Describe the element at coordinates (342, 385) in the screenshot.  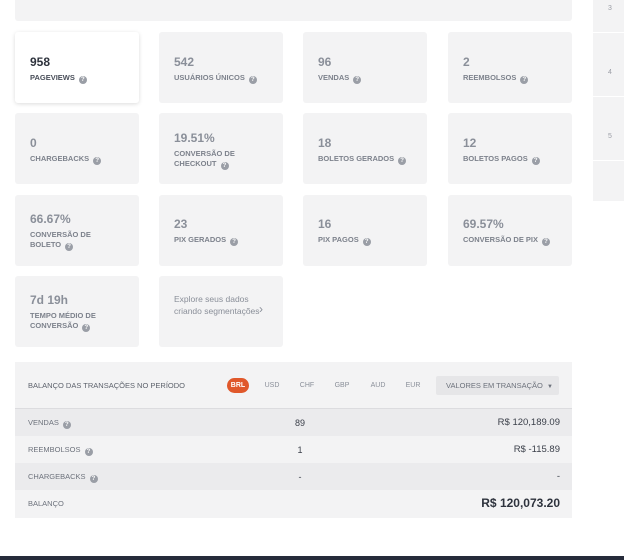
I see `currency-gbp: GBP` at that location.